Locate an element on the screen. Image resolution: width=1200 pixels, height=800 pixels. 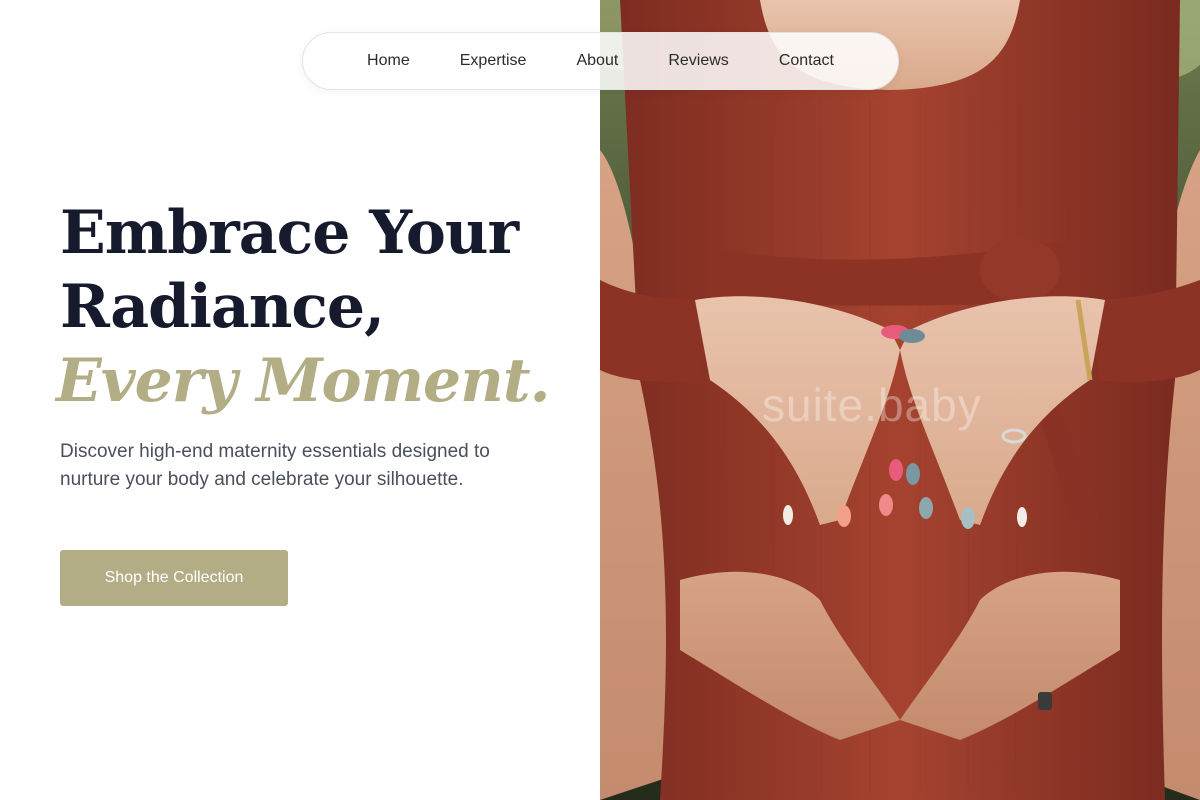
headline-accent: Every Moment. is located at coordinates (303, 381).